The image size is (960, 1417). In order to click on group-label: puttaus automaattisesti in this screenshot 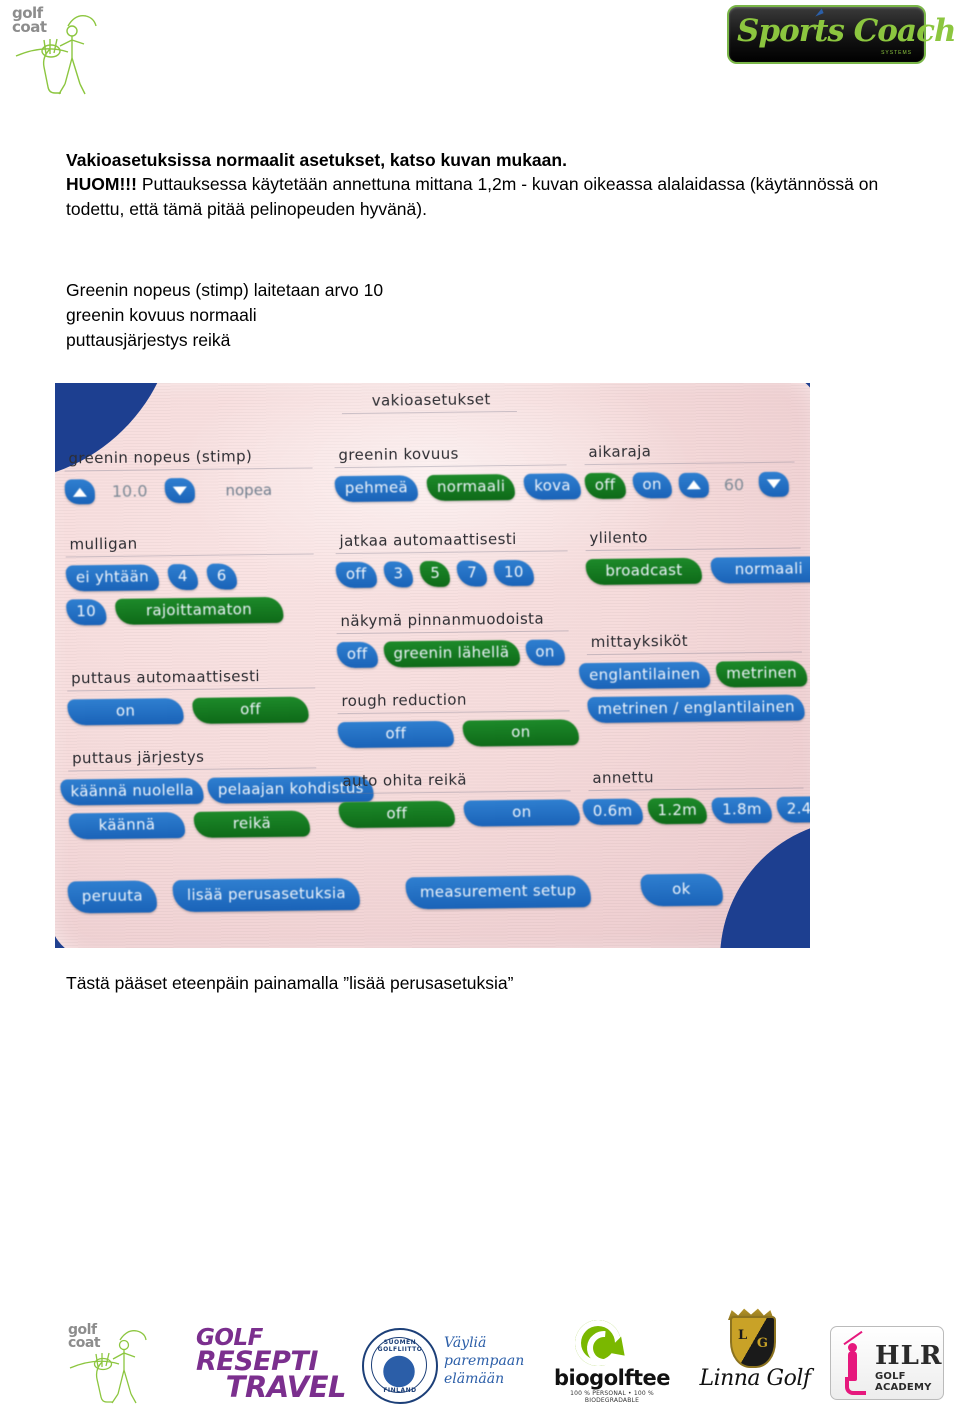, I will do `click(166, 677)`.